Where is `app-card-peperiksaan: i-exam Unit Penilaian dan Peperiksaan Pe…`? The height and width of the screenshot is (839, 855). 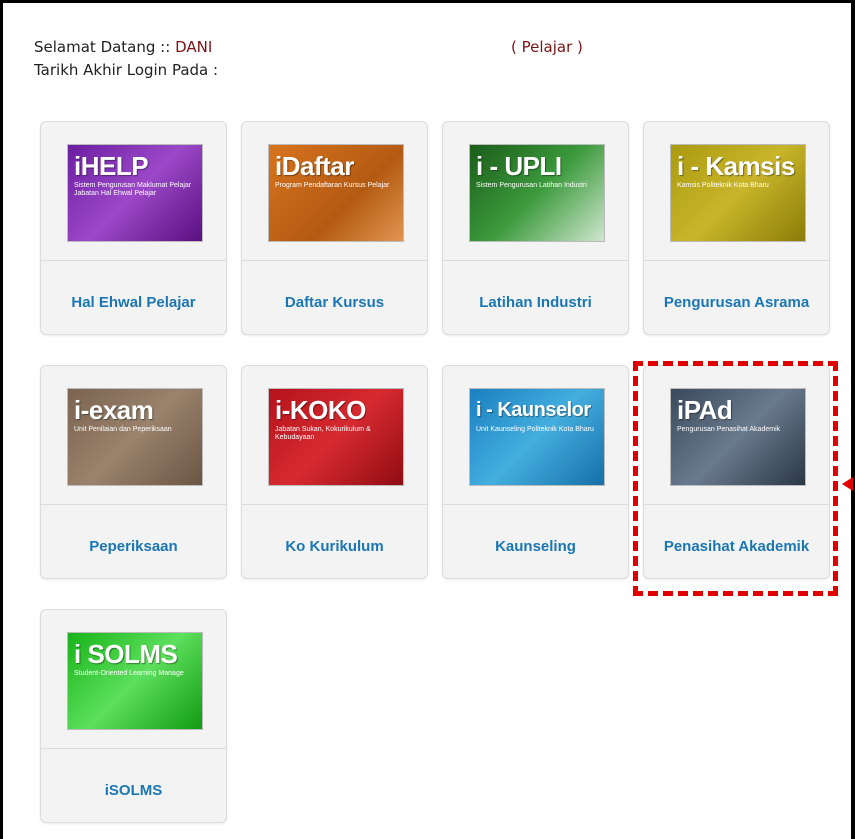 app-card-peperiksaan: i-exam Unit Penilaian dan Peperiksaan Pe… is located at coordinates (133, 472).